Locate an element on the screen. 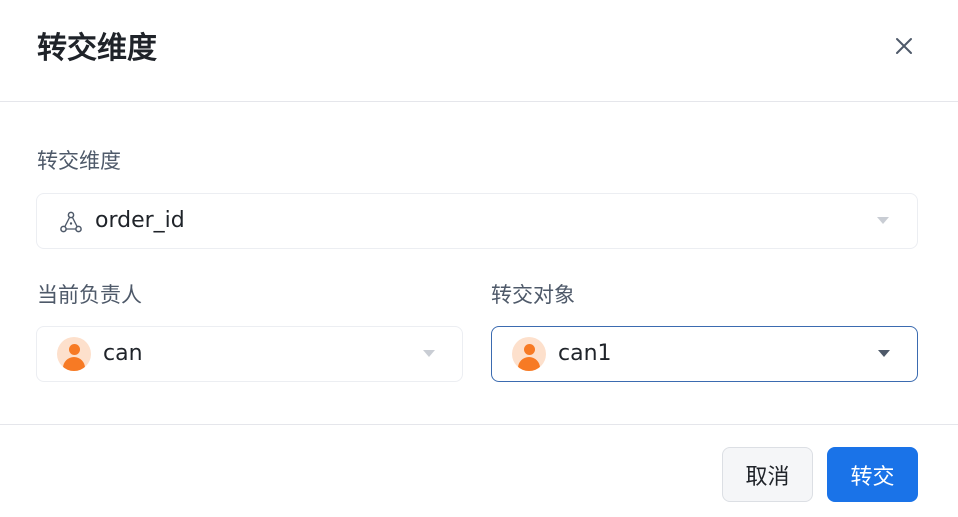 The width and height of the screenshot is (958, 517). close-icon is located at coordinates (904, 46).